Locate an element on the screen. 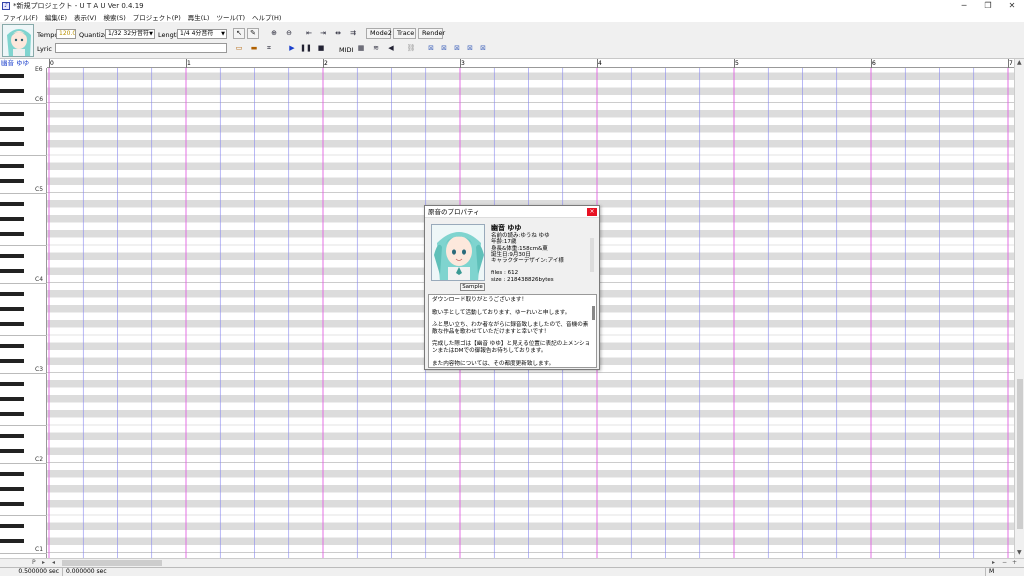 Image resolution: width=1024 pixels, height=576 pixels. zoom-minus-icon: − is located at coordinates (1004, 563).